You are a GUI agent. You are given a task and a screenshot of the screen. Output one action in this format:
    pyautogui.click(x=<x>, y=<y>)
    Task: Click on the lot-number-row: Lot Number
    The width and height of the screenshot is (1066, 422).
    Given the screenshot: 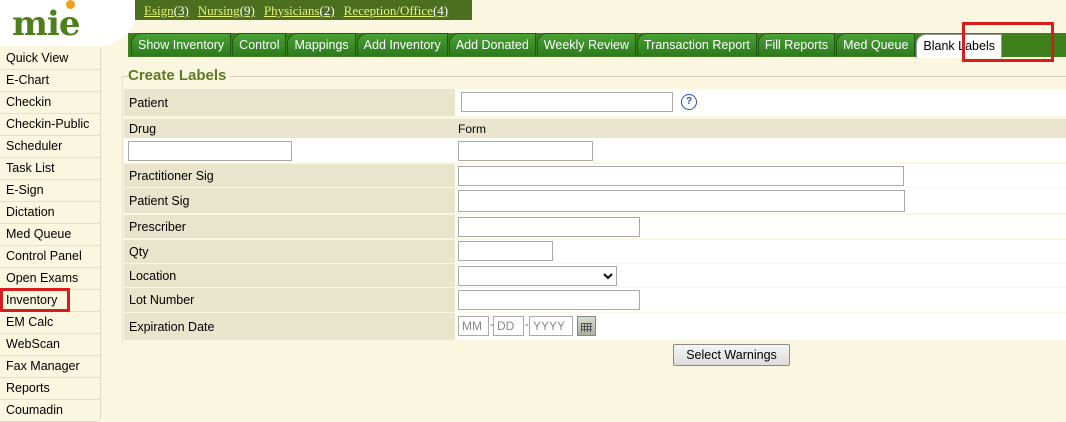 What is the action you would take?
    pyautogui.click(x=595, y=300)
    